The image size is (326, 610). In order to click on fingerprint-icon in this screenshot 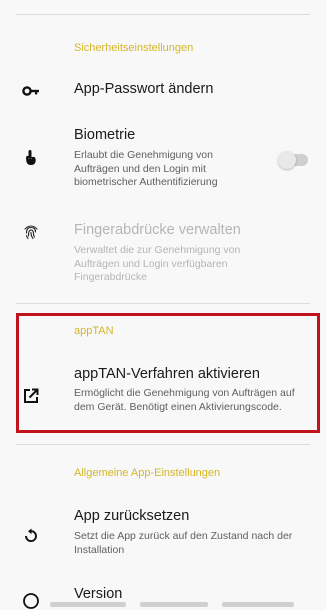, I will do `click(31, 232)`.